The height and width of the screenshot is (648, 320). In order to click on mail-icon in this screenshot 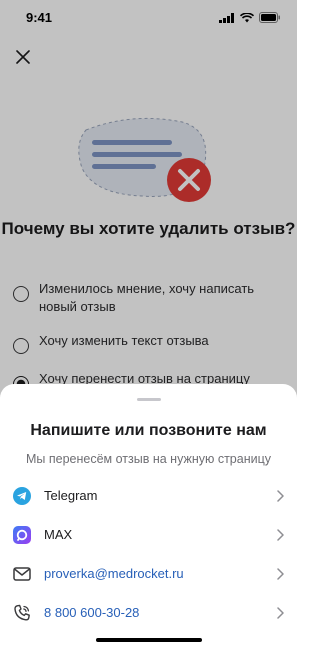, I will do `click(22, 574)`.